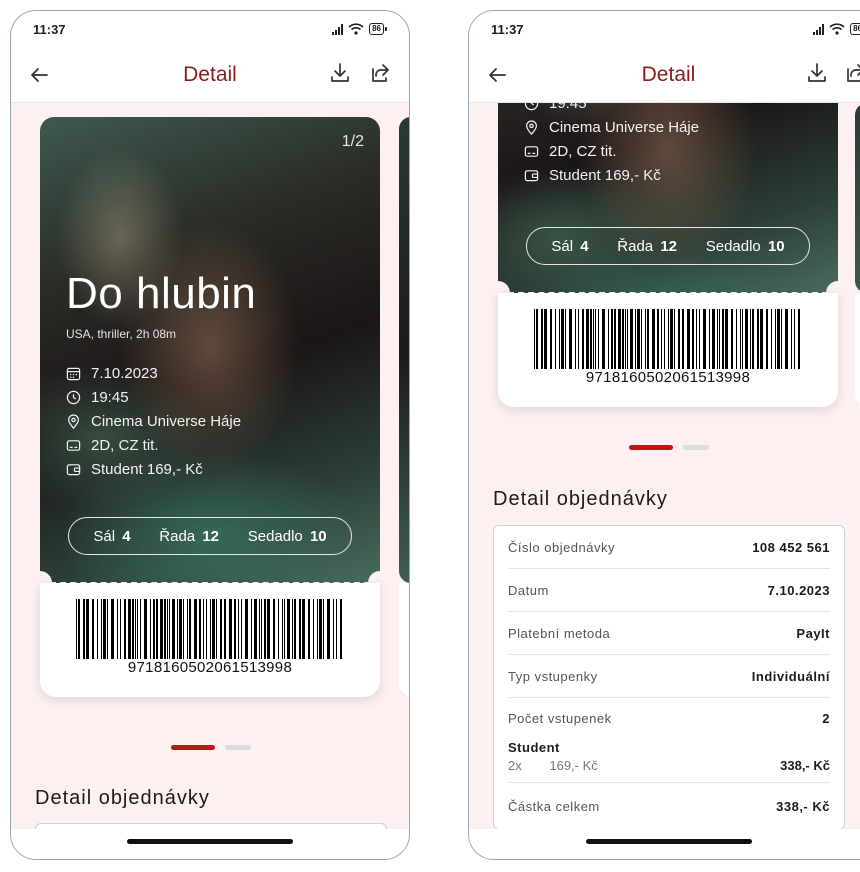  Describe the element at coordinates (528, 590) in the screenshot. I see `order-row-label: Datum` at that location.